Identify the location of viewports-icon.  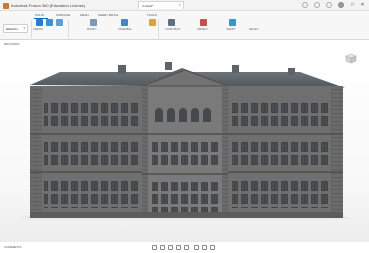
(212, 247).